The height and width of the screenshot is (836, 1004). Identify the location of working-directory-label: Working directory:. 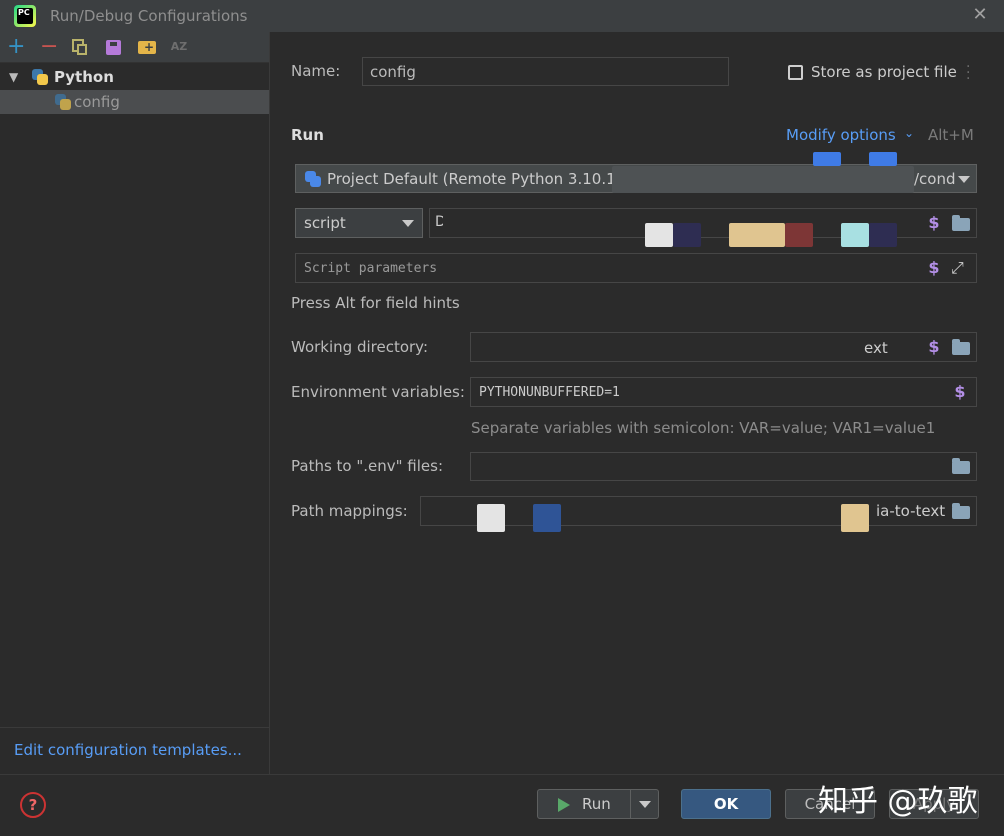
(360, 347).